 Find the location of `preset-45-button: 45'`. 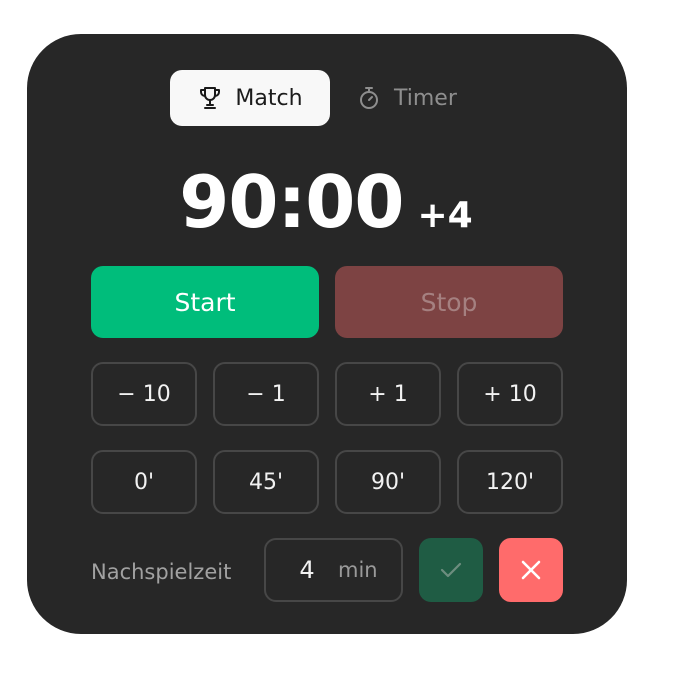

preset-45-button: 45' is located at coordinates (266, 482).